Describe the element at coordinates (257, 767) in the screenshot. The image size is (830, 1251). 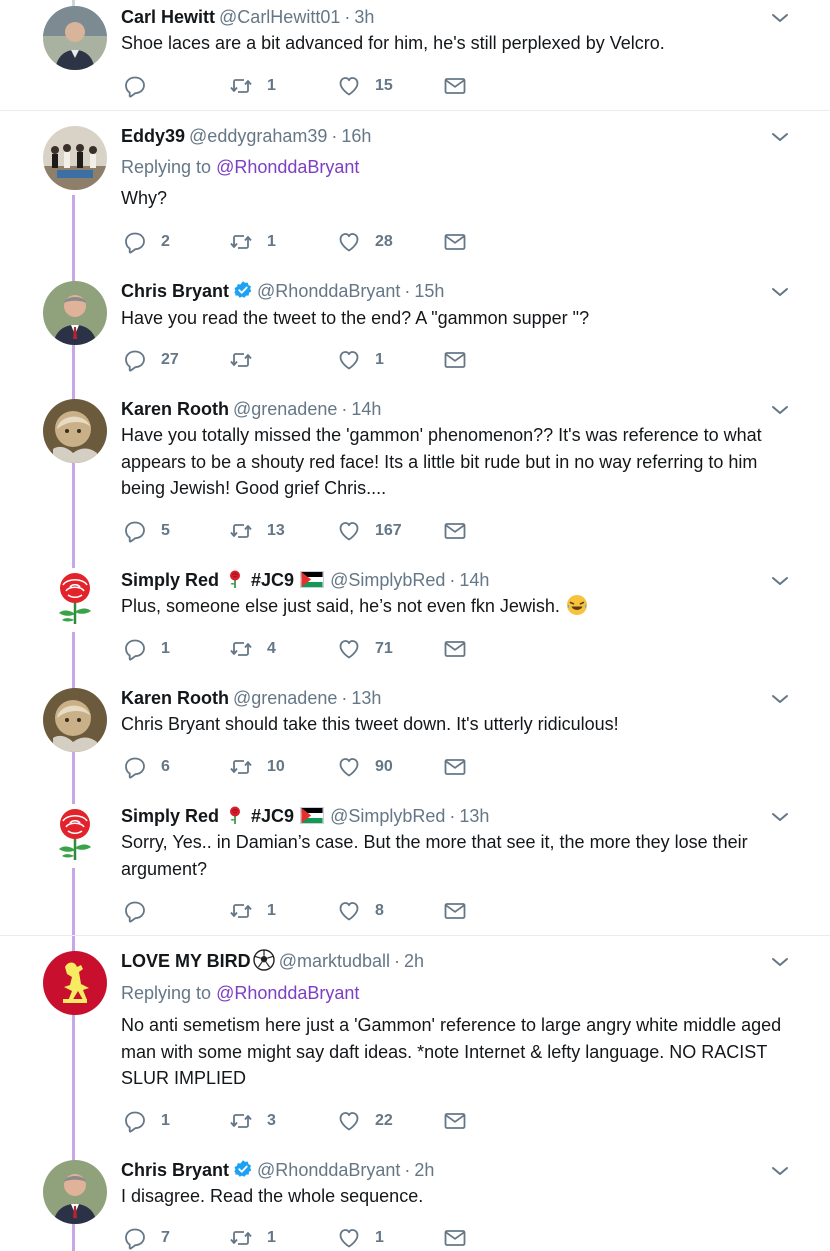
I see `retweet-button: 10` at that location.